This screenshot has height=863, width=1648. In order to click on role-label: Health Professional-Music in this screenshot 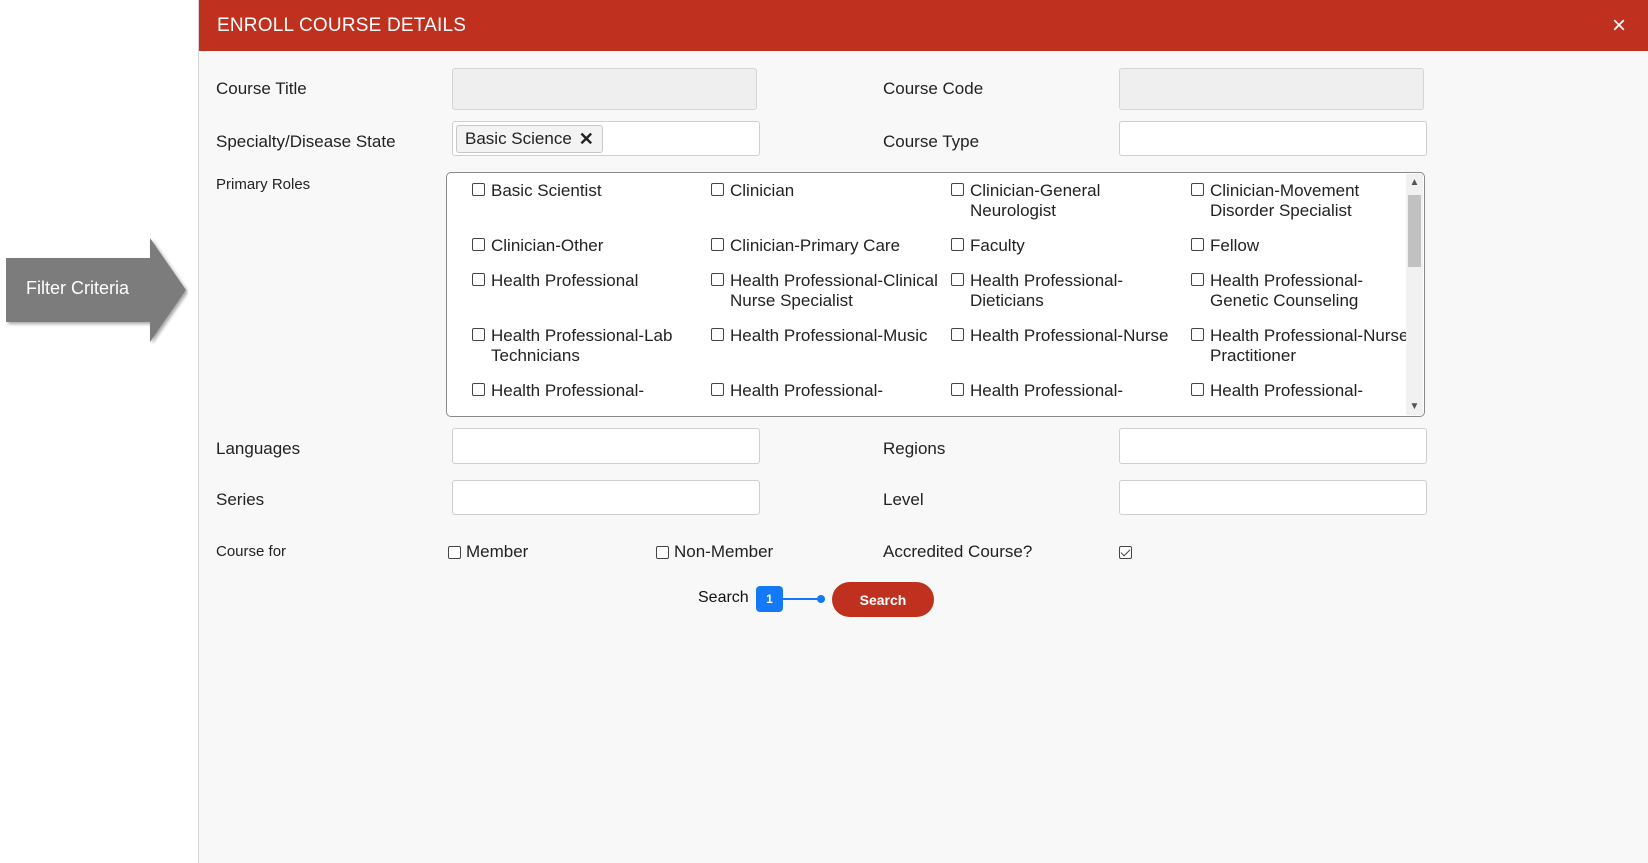, I will do `click(829, 335)`.